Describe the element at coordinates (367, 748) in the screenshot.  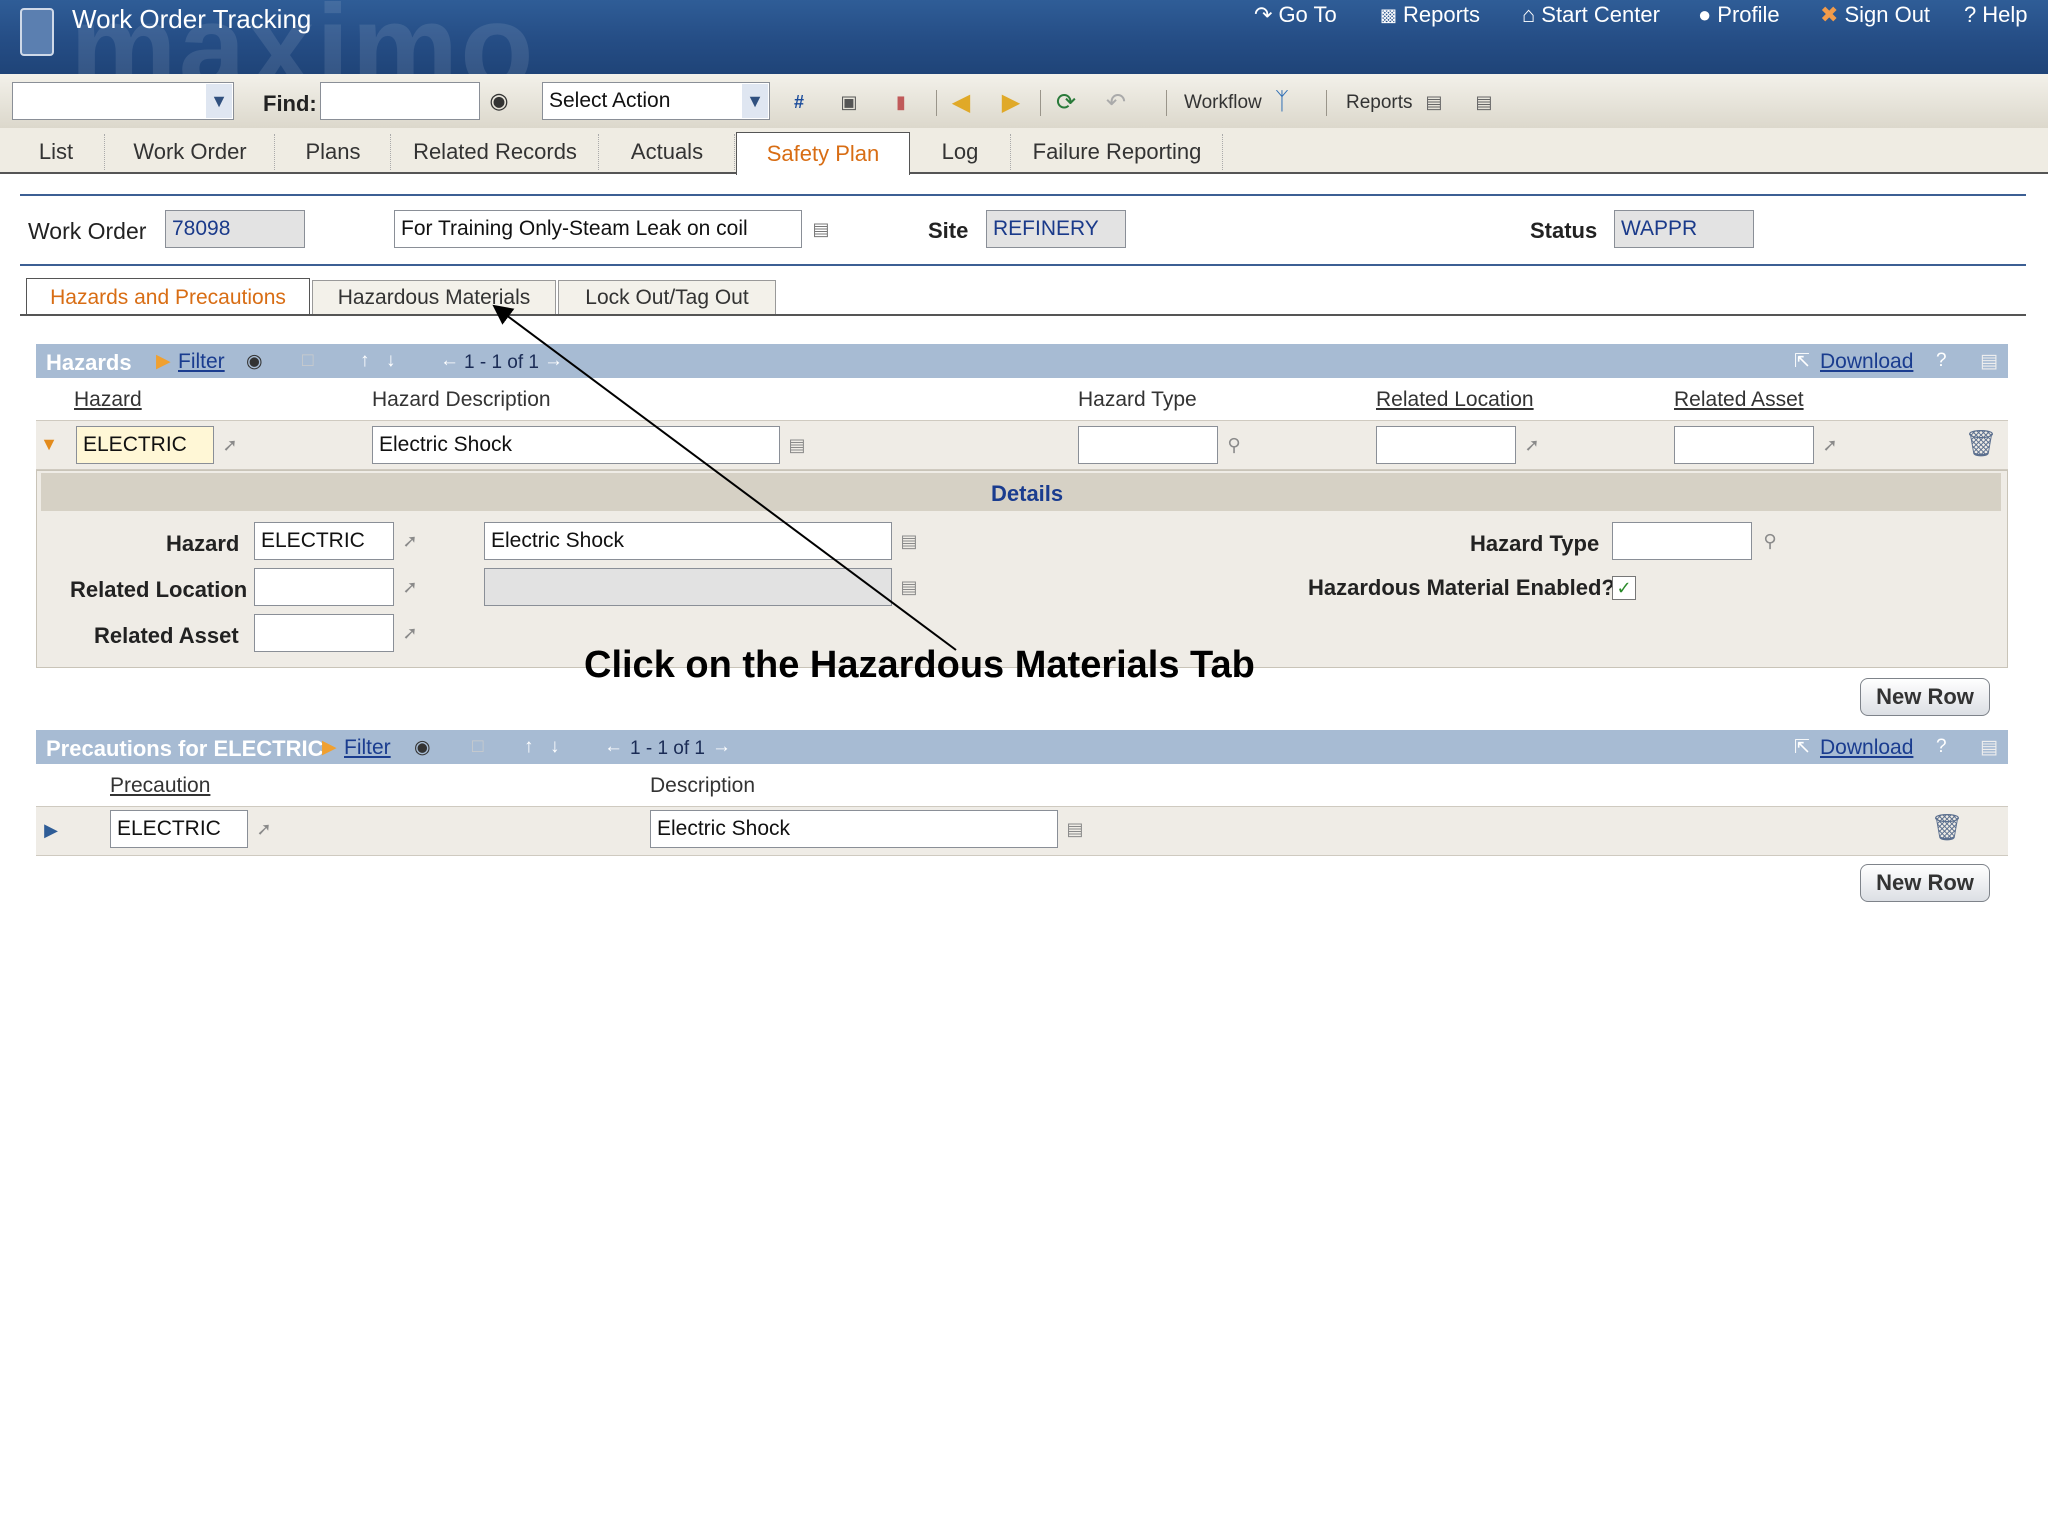
I see `precautions-filter-link: Filter` at that location.